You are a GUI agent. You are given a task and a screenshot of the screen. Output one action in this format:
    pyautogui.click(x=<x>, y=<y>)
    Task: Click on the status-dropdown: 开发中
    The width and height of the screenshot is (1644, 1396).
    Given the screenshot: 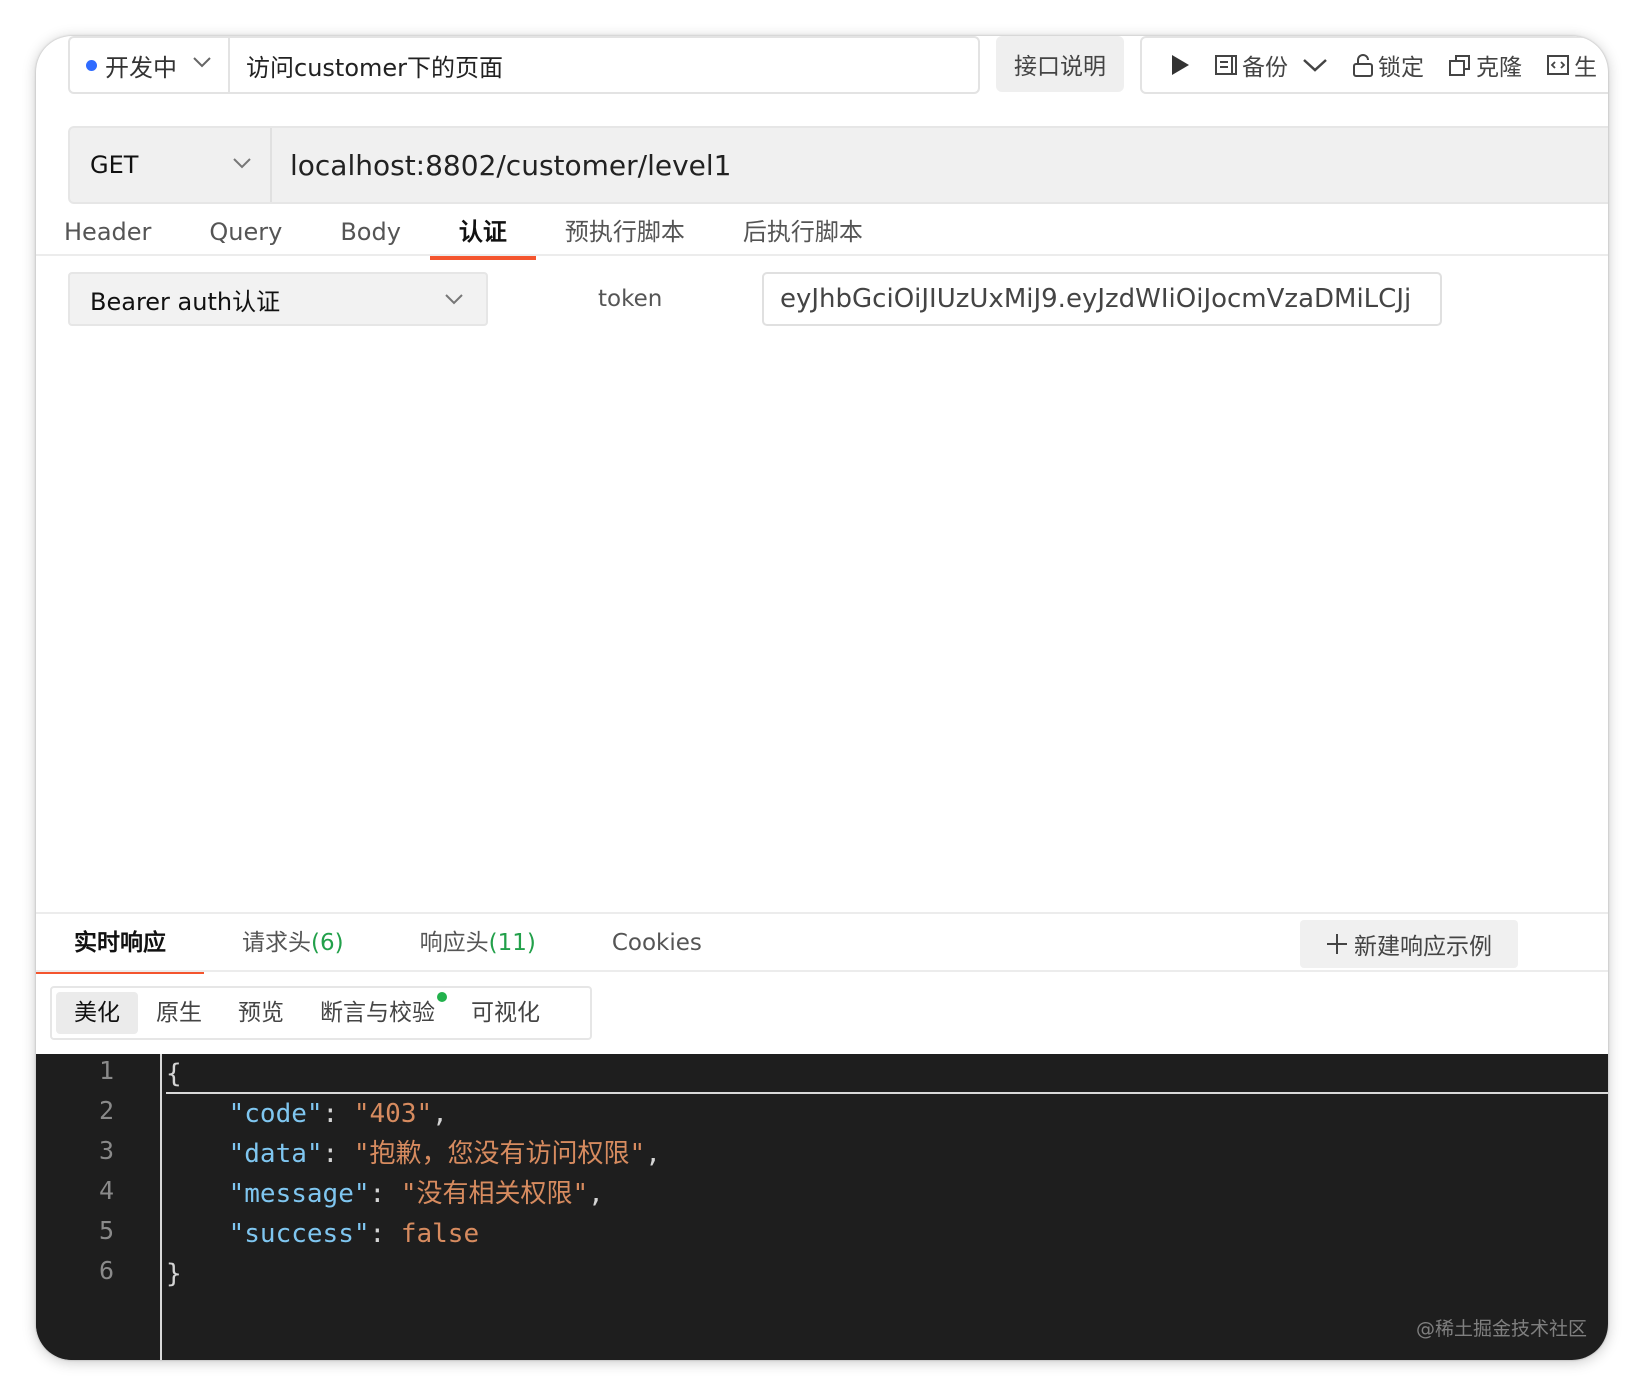 What is the action you would take?
    pyautogui.click(x=148, y=65)
    